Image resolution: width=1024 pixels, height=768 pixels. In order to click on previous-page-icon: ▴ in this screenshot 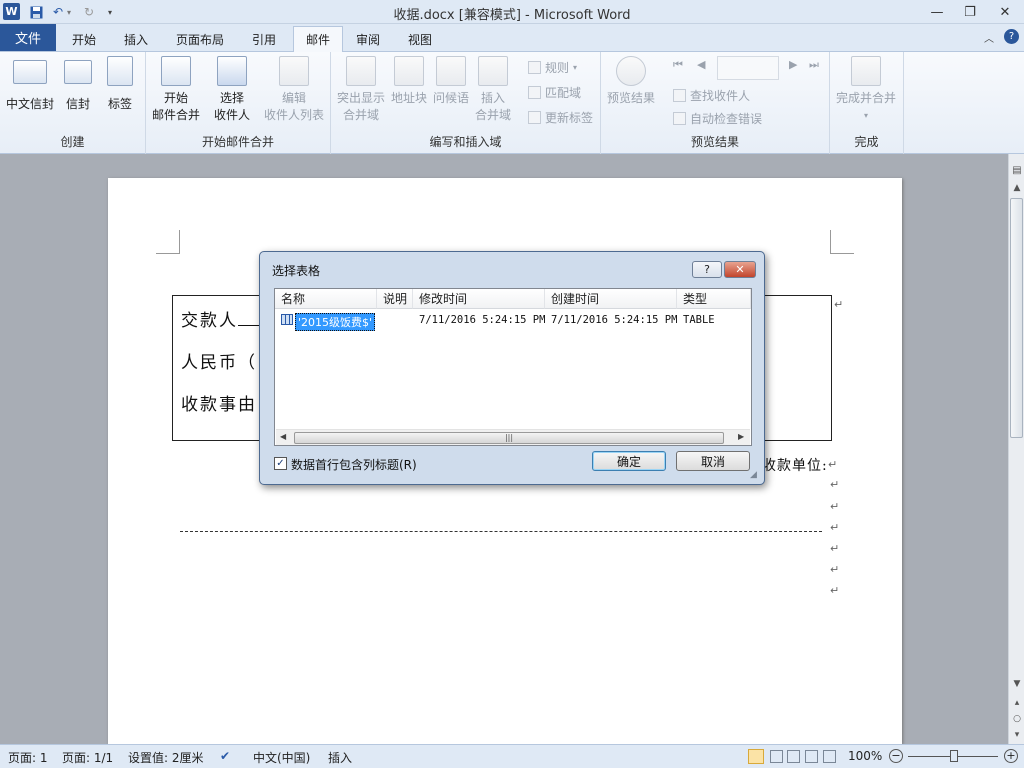, I will do `click(1016, 703)`.